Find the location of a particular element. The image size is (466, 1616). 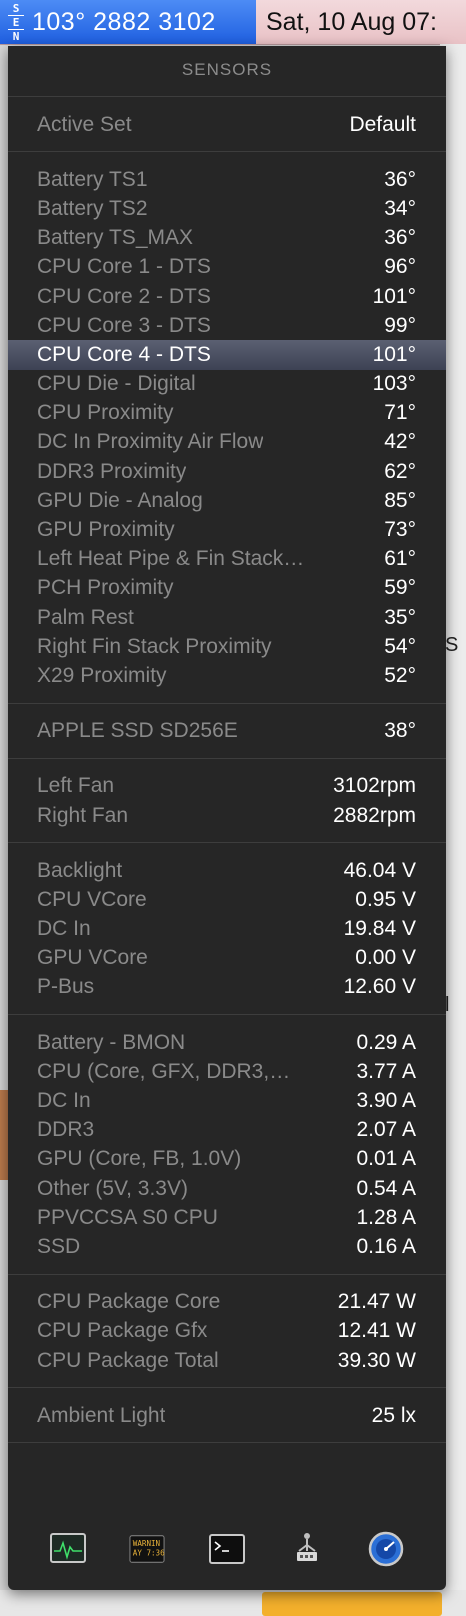

sensor-value: 62° is located at coordinates (400, 471).